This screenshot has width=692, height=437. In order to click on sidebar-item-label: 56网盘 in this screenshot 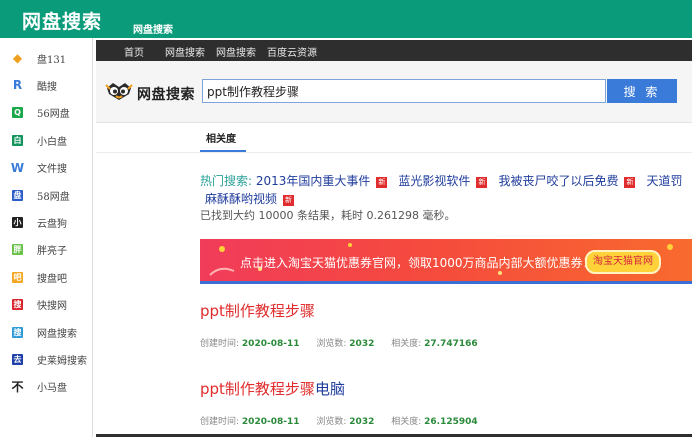, I will do `click(53, 115)`.